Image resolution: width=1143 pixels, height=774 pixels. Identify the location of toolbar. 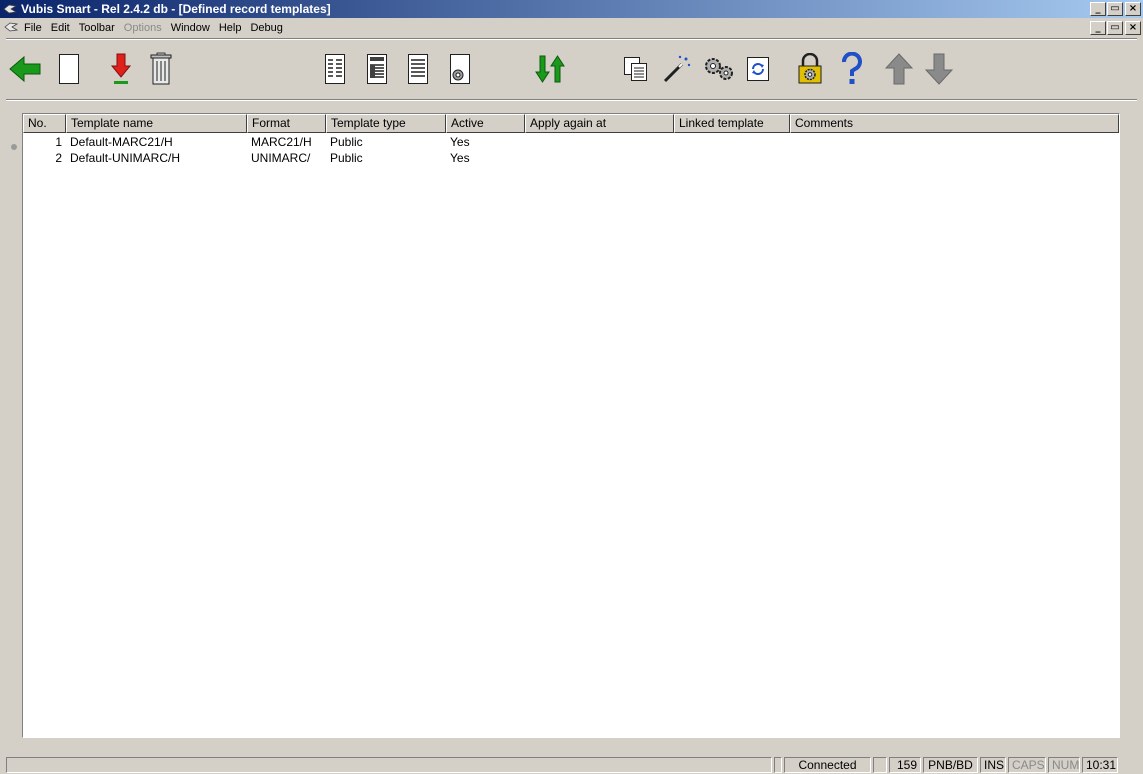
(571, 69).